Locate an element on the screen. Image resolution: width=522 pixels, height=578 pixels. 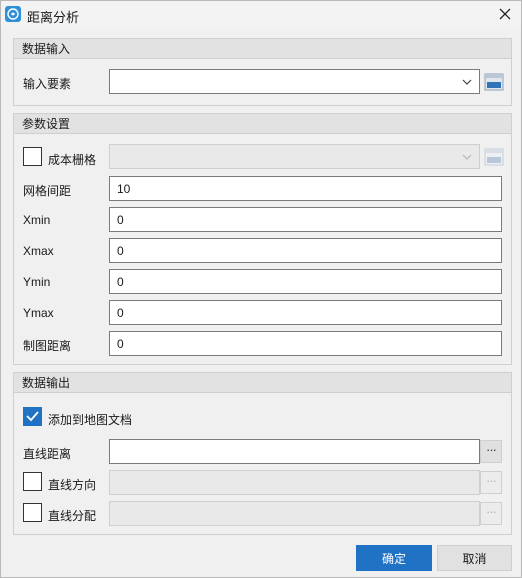
ymin-input: 0 is located at coordinates (305, 281).